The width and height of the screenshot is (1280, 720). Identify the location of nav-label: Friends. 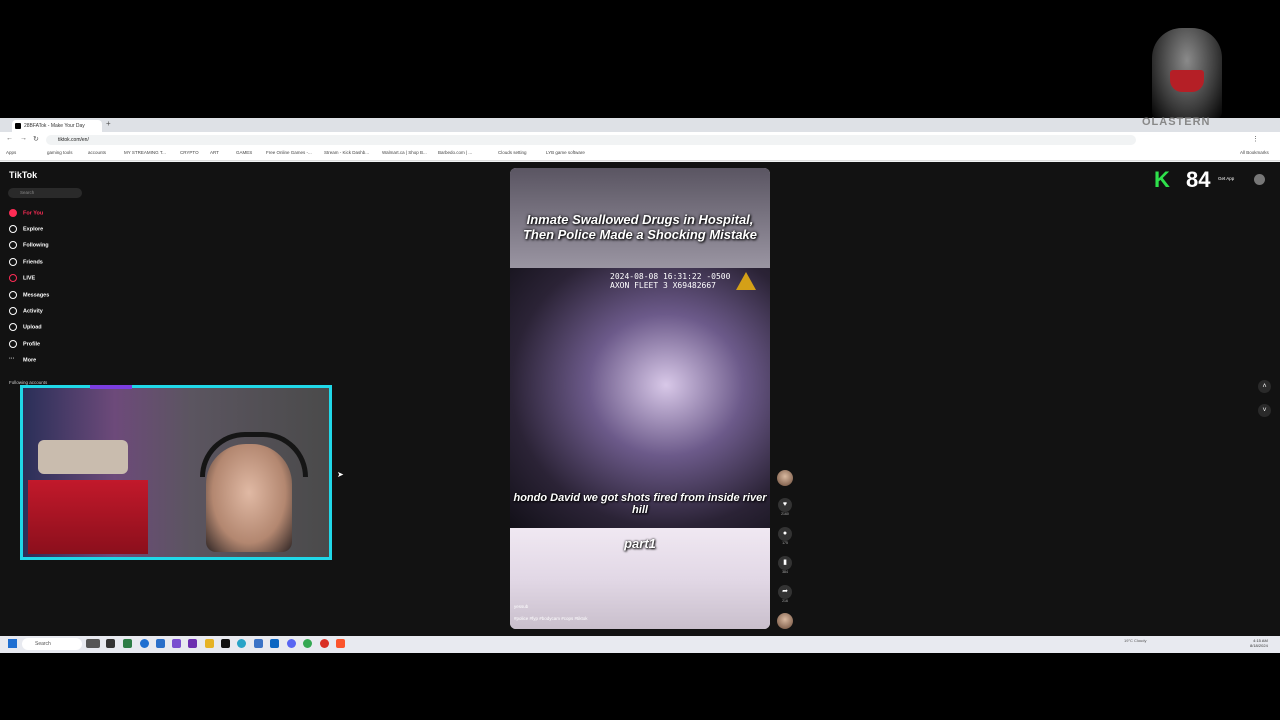
(33, 262).